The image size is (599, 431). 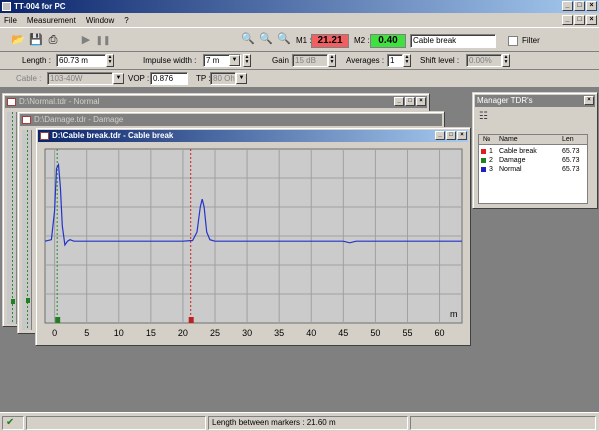 What do you see at coordinates (126, 20) in the screenshot?
I see `menu-help: ?` at bounding box center [126, 20].